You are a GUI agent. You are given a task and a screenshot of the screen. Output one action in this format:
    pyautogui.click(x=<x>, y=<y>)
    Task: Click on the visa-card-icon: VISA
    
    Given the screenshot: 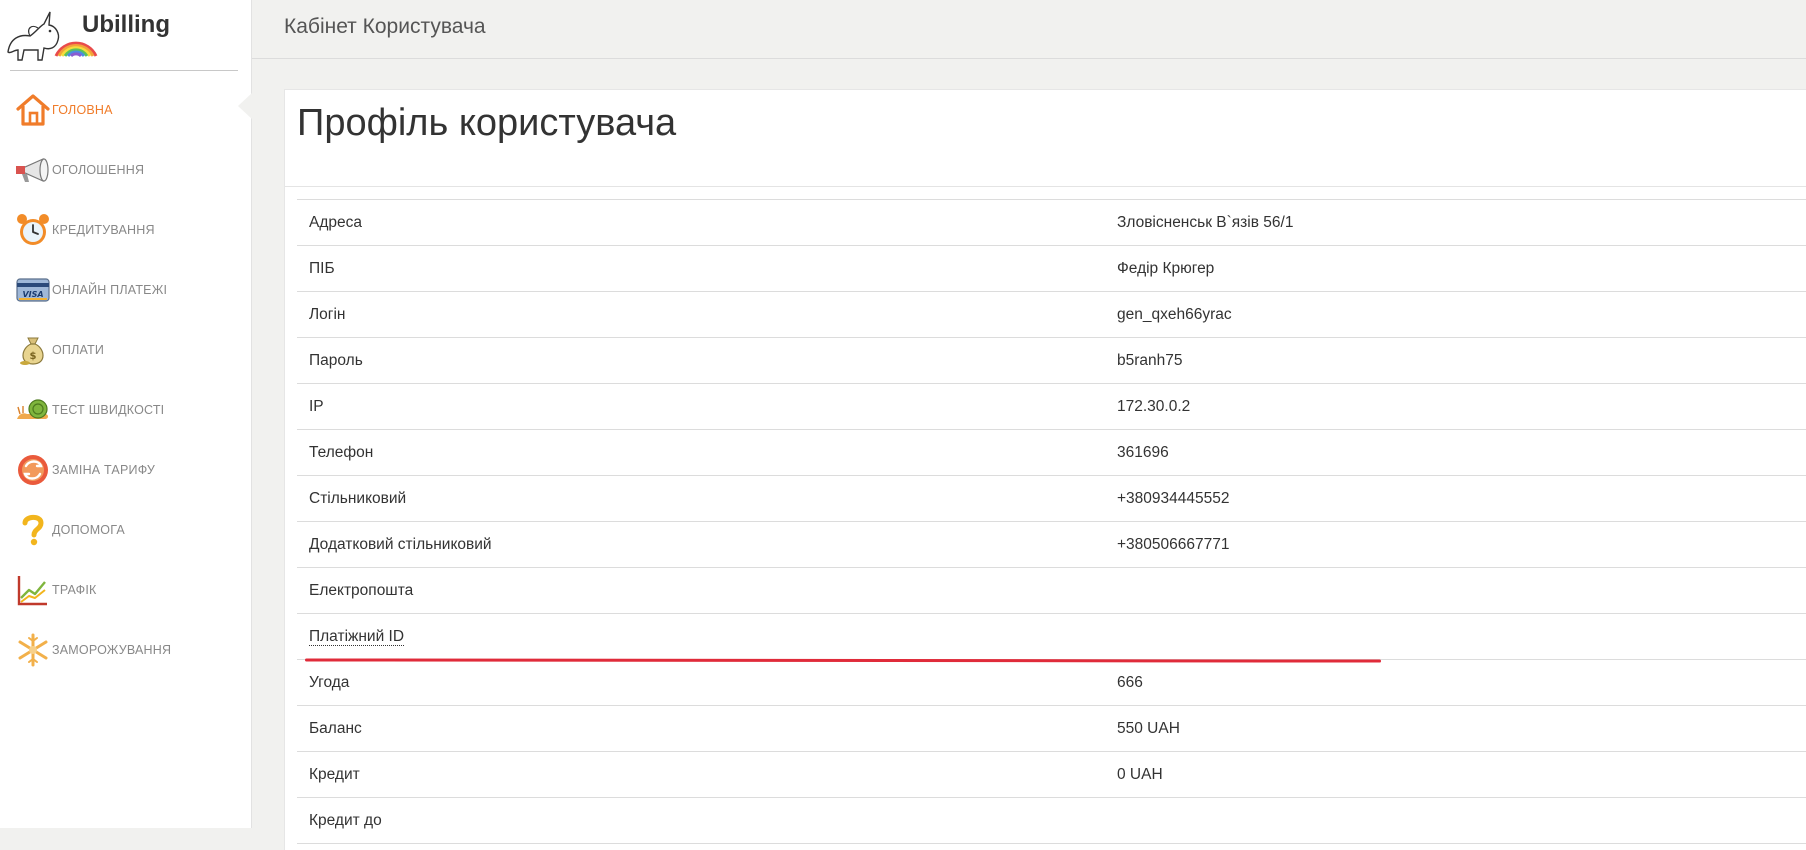 What is the action you would take?
    pyautogui.click(x=33, y=290)
    